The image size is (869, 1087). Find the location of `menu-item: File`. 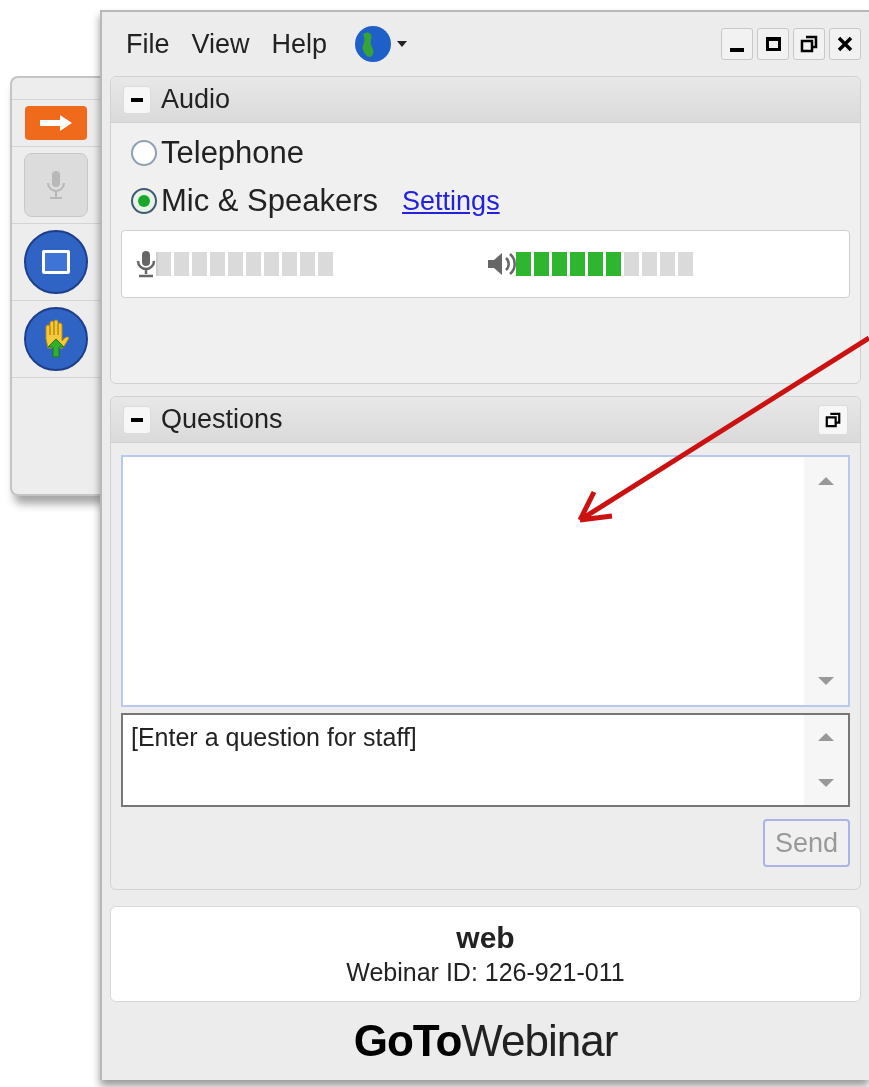

menu-item: File is located at coordinates (148, 44).